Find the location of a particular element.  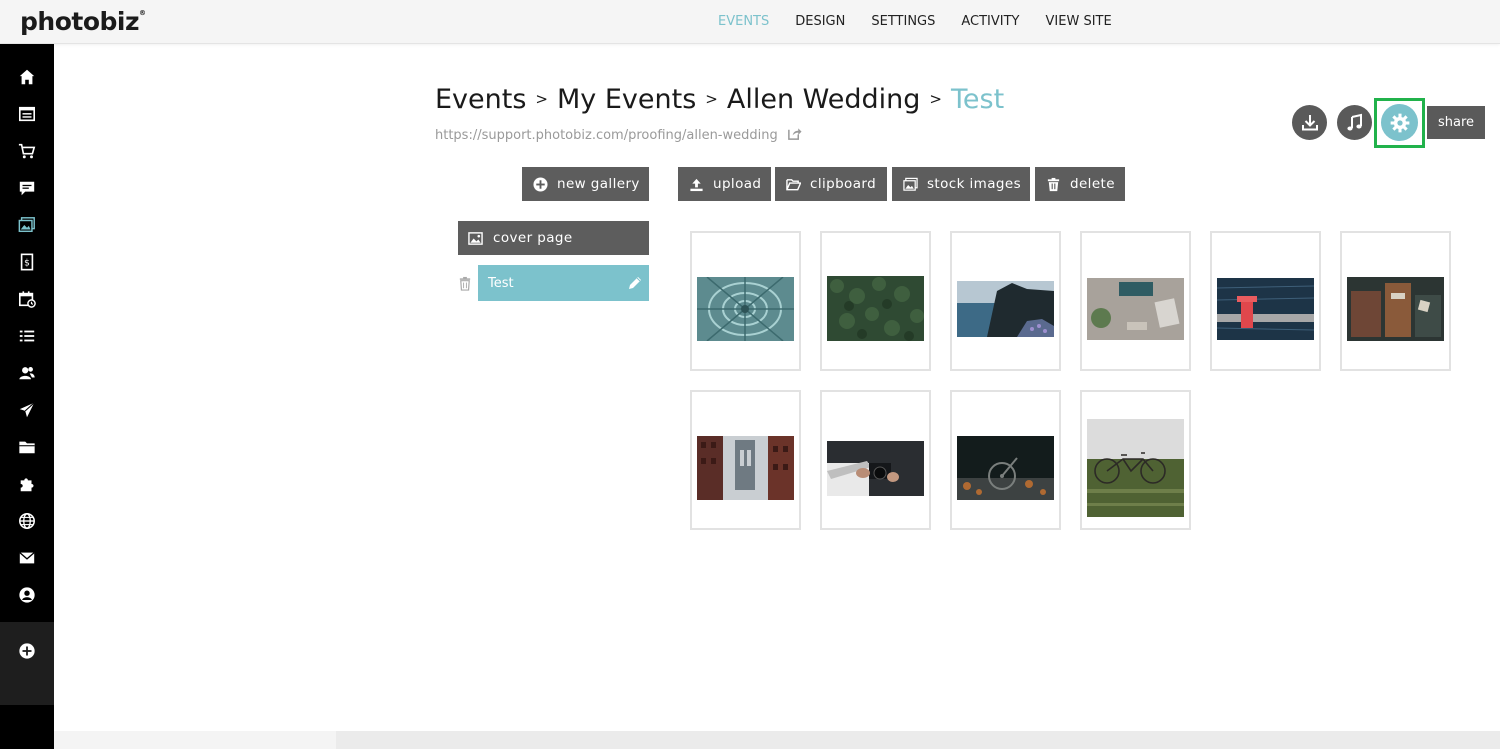

nav-design: DESIGN is located at coordinates (820, 21).